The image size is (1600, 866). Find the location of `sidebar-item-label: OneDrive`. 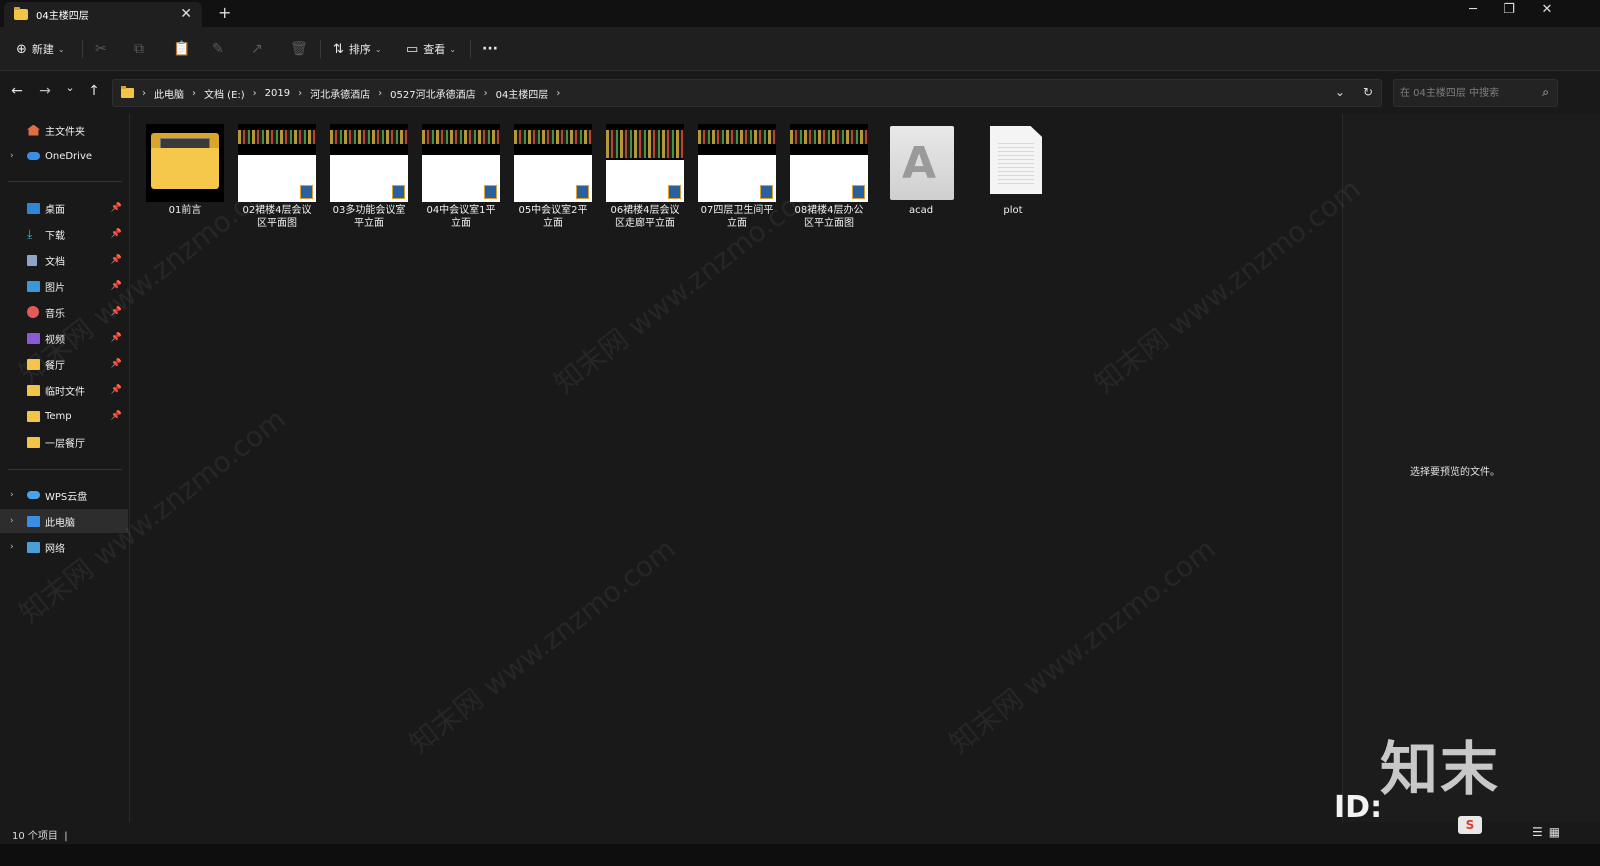

sidebar-item-label: OneDrive is located at coordinates (69, 156).